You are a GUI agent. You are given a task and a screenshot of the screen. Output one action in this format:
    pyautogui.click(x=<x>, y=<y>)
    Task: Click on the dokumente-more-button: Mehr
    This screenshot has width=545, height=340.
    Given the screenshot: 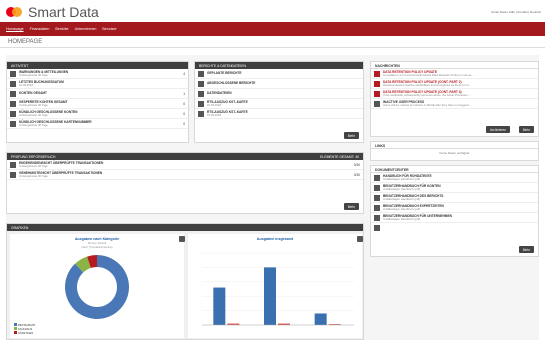 What is the action you would take?
    pyautogui.click(x=526, y=249)
    